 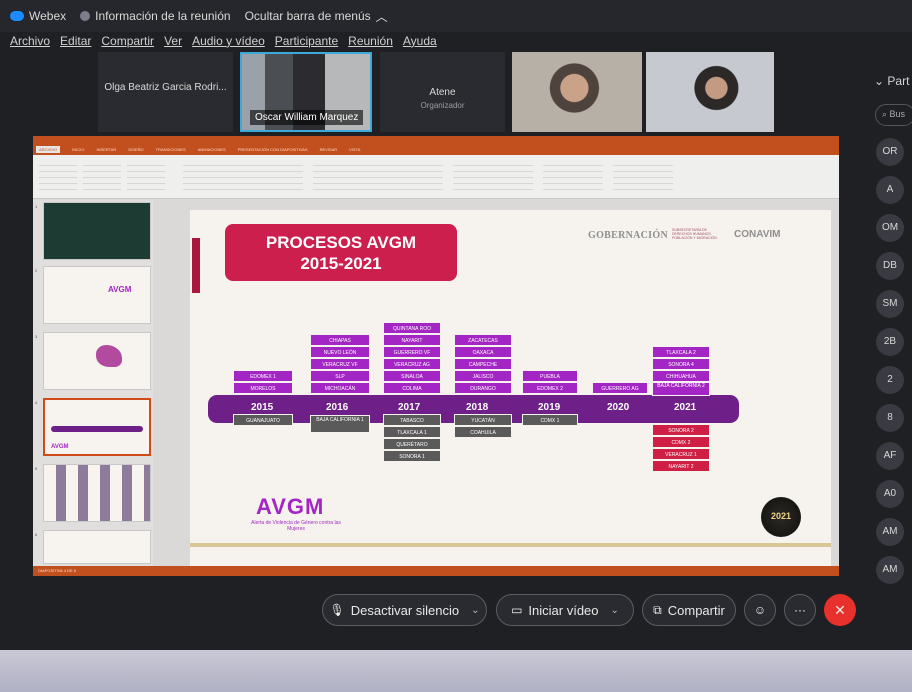 What do you see at coordinates (890, 304) in the screenshot?
I see `participant-avatar: SM` at bounding box center [890, 304].